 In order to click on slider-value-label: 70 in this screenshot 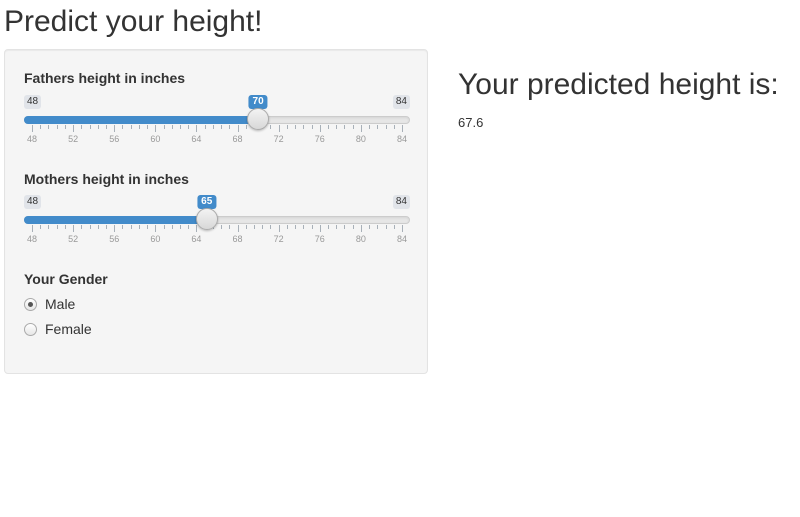, I will do `click(258, 102)`.